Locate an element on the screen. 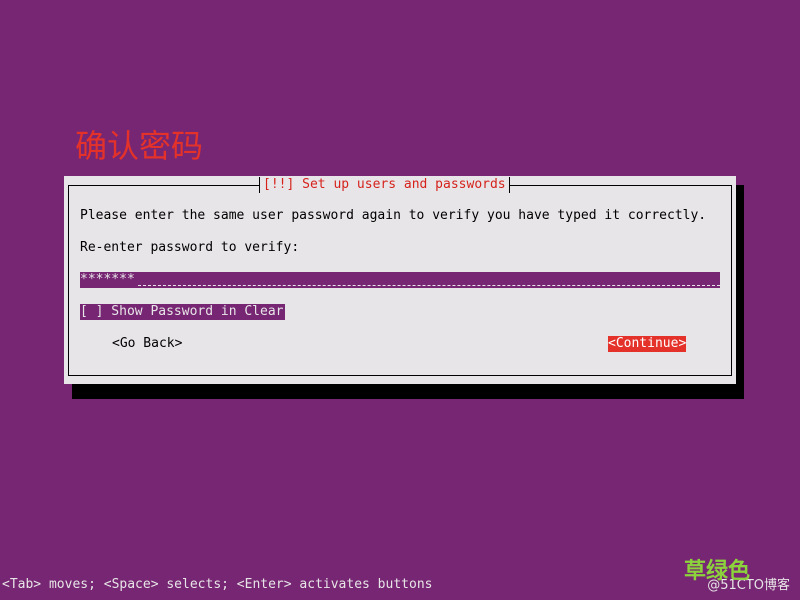  password-field-fill is located at coordinates (429, 285).